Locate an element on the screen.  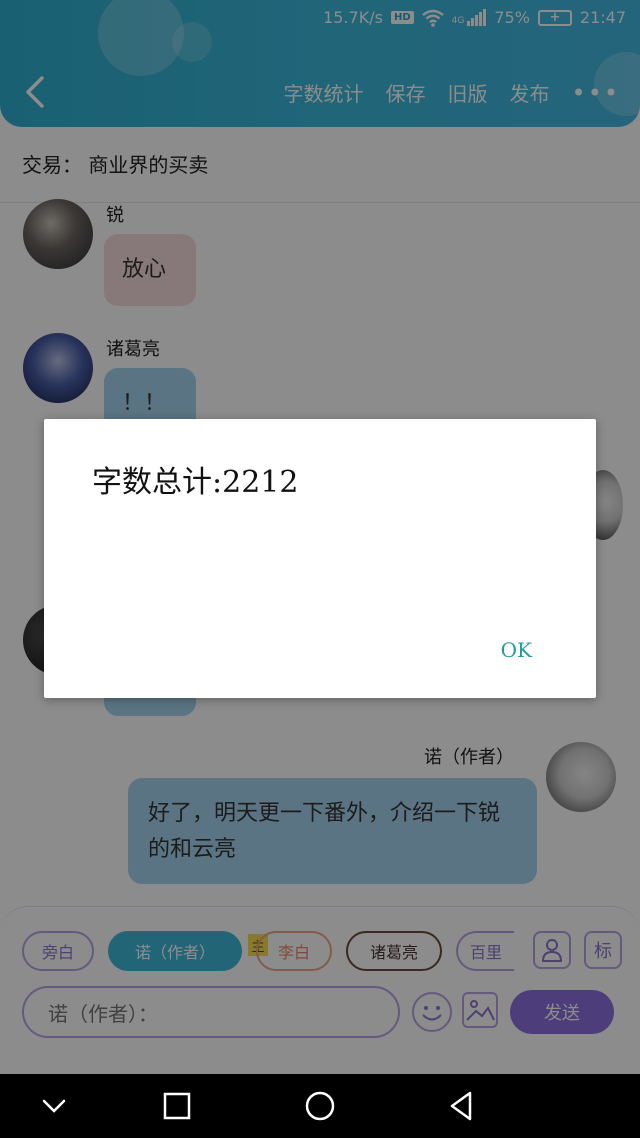
dialog-message: 字数总计:2212 is located at coordinates (195, 482).